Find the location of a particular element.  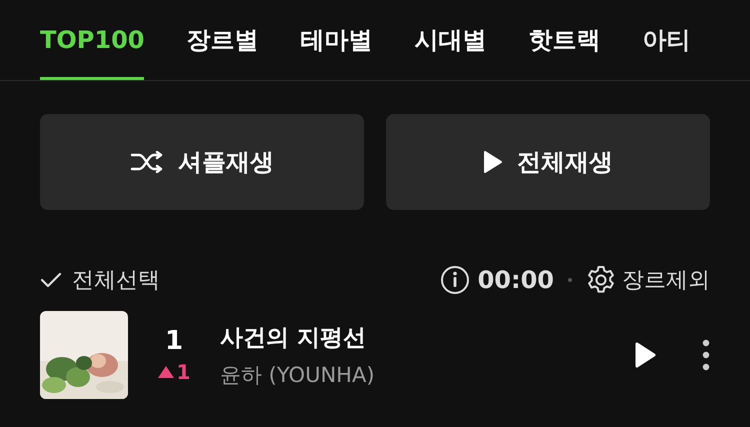

play-all-button: 전체재생 is located at coordinates (548, 162).